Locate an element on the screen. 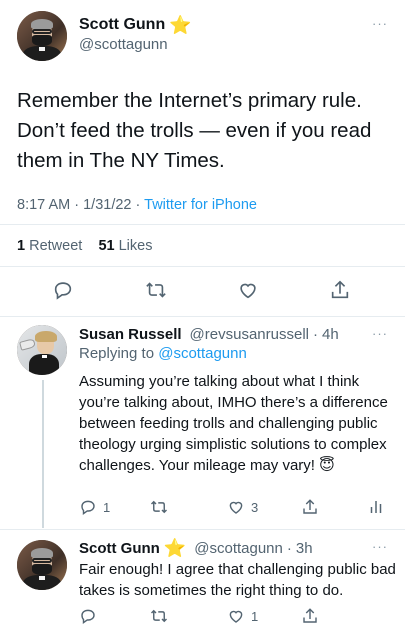 The height and width of the screenshot is (640, 405). reply-action is located at coordinates (88, 616).